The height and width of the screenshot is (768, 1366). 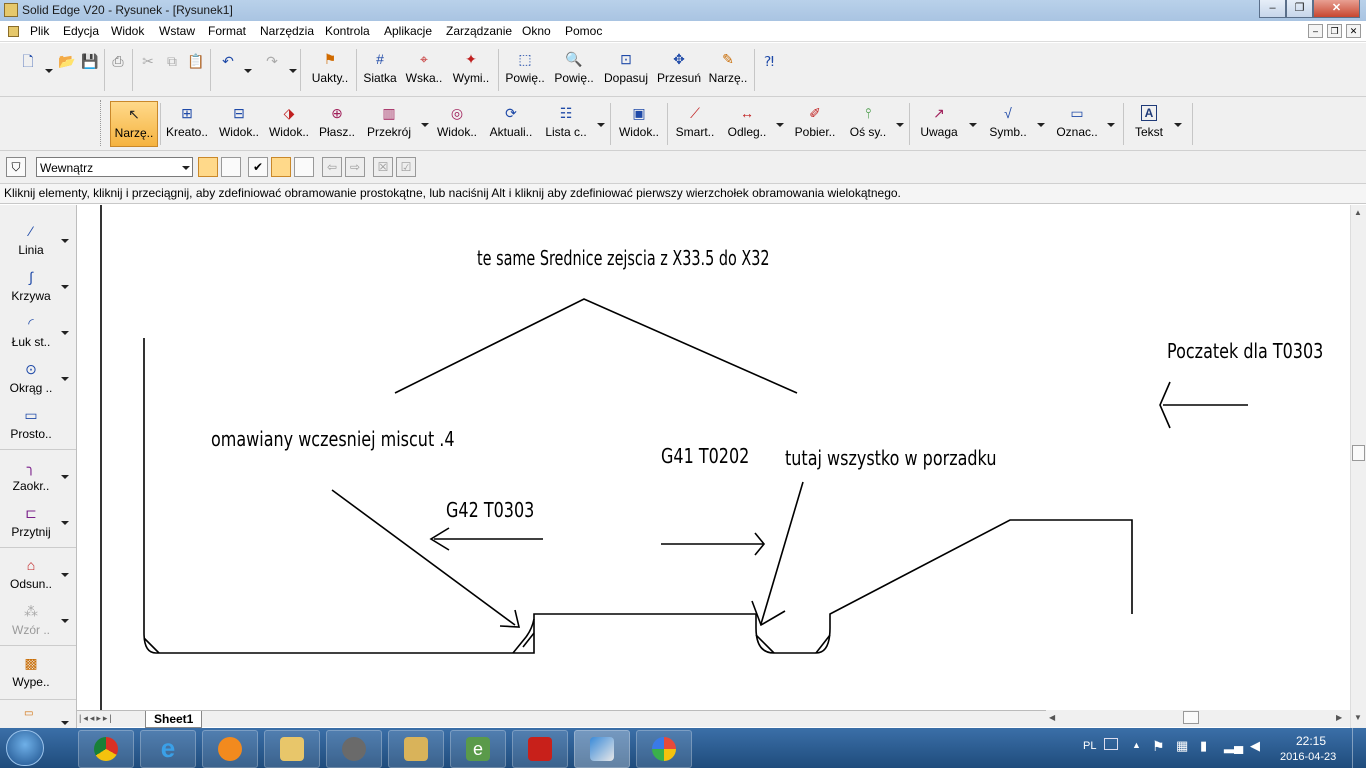 I want to click on dimension-button: ✦ Wymi.., so click(x=471, y=68).